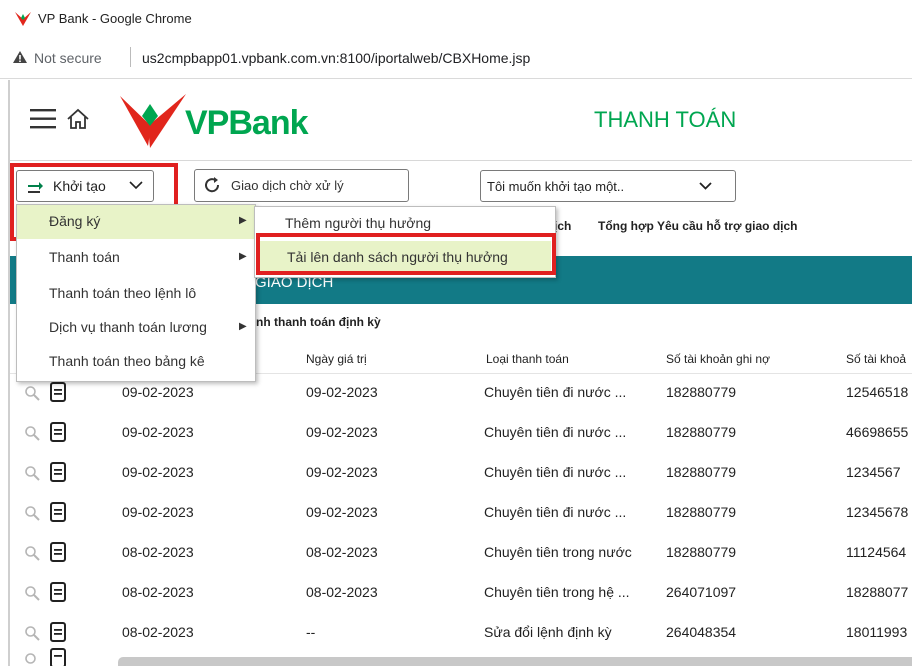 This screenshot has width=912, height=666. I want to click on cell-account: 1234567, so click(873, 472).